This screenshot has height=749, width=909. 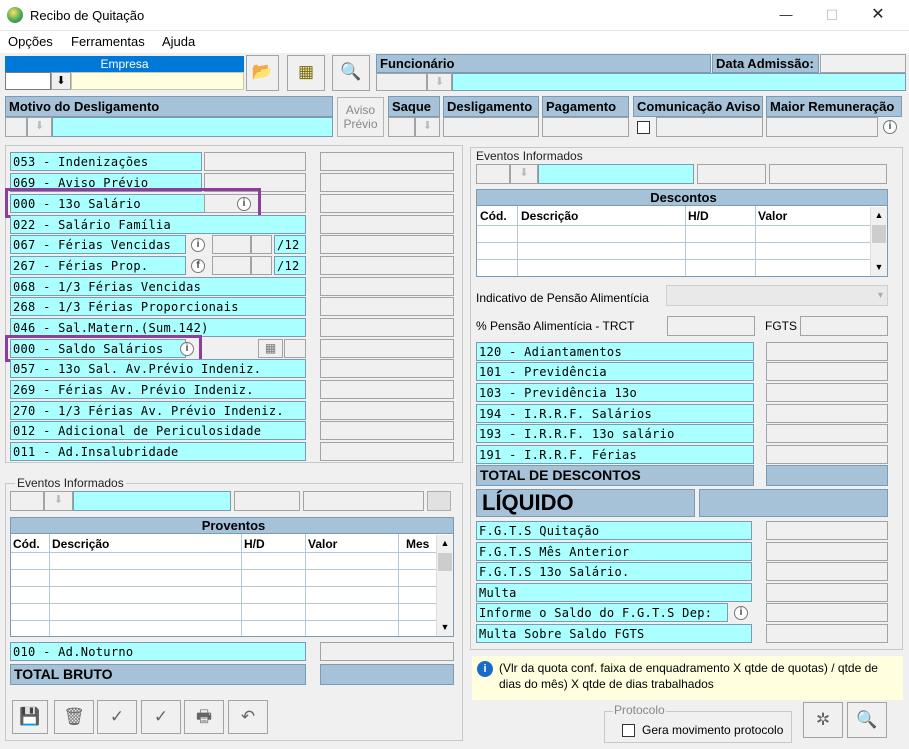 What do you see at coordinates (157, 81) in the screenshot?
I see `empresa-name-field` at bounding box center [157, 81].